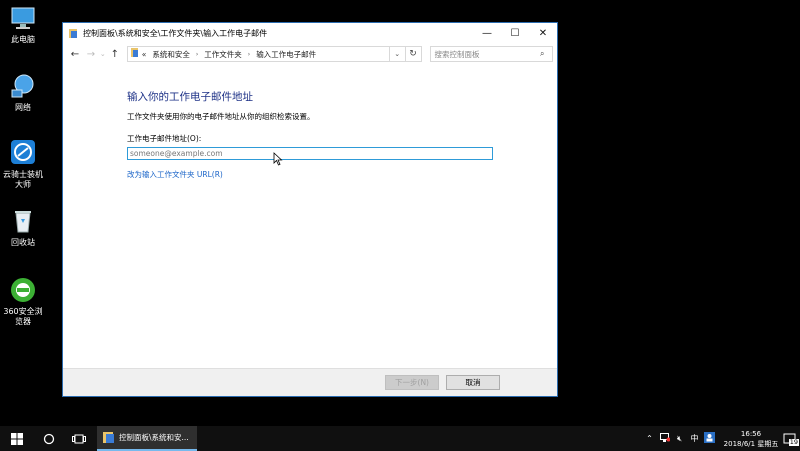  What do you see at coordinates (171, 54) in the screenshot?
I see `breadcrumb-system-security: 系统和安全` at bounding box center [171, 54].